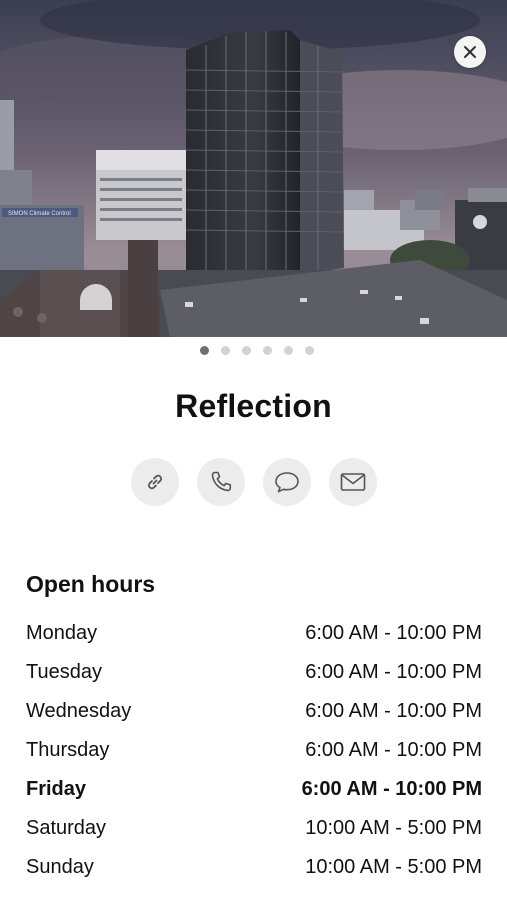 The image size is (507, 900). Describe the element at coordinates (254, 633) in the screenshot. I see `hours-row: Monday 6:00 AM - 10:00 PM` at that location.